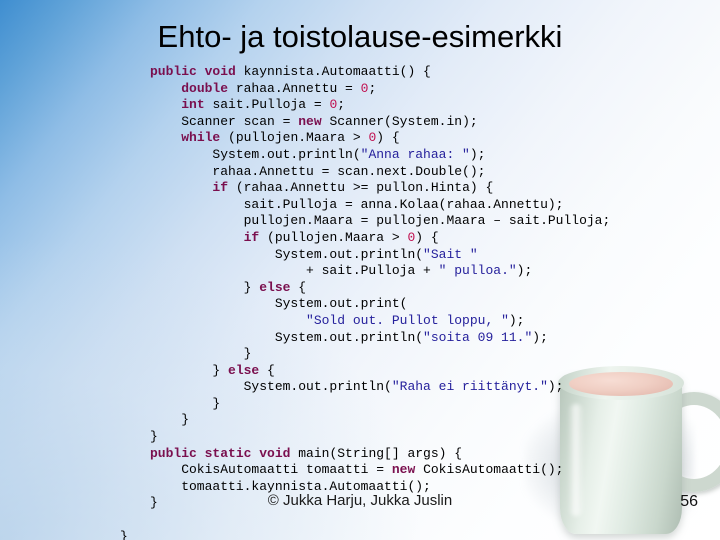 Image resolution: width=720 pixels, height=540 pixels. I want to click on code-token-pl: CokisAutomaatti();, so click(493, 470).